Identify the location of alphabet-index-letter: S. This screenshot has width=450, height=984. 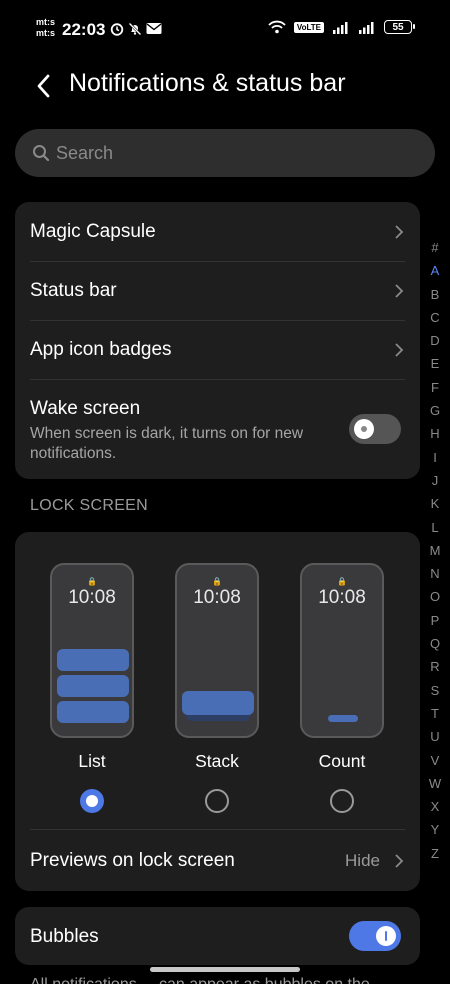
(435, 690).